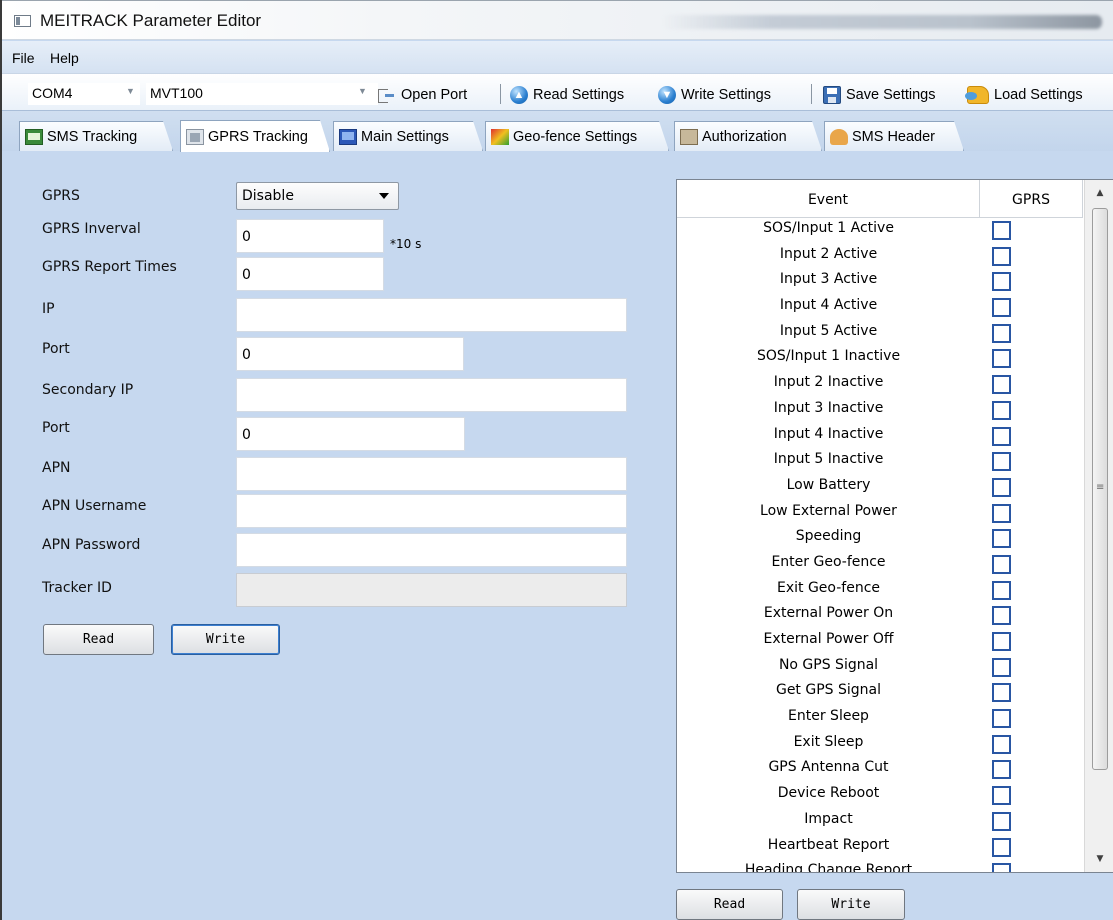 This screenshot has width=1113, height=920. Describe the element at coordinates (350, 434) in the screenshot. I see `secondary-port-input: 0` at that location.